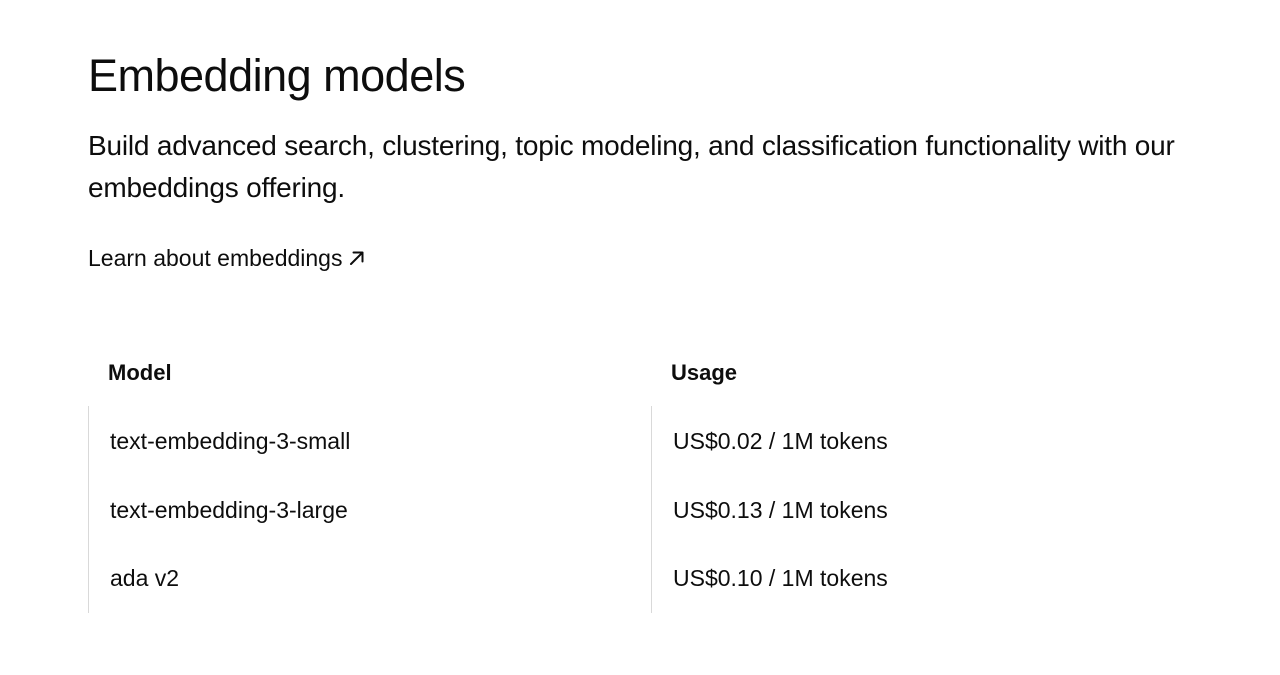  What do you see at coordinates (215, 258) in the screenshot?
I see `learn-link-label: Learn about embeddings` at bounding box center [215, 258].